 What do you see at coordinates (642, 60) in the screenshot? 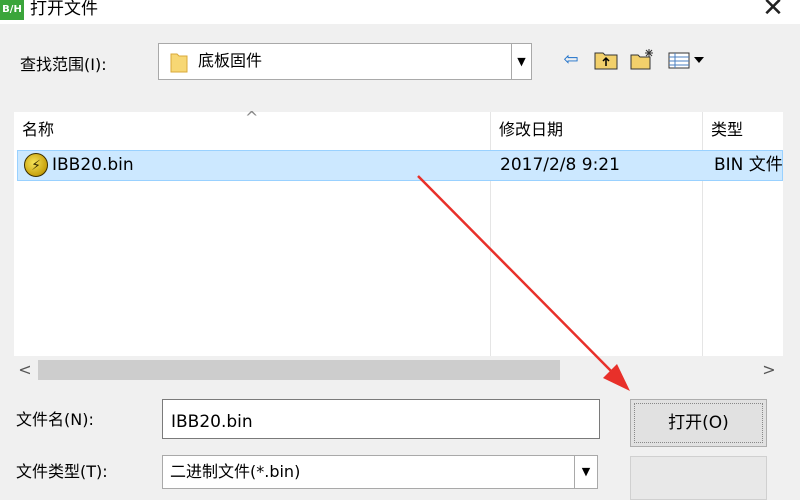
I see `new-folder-icon` at bounding box center [642, 60].